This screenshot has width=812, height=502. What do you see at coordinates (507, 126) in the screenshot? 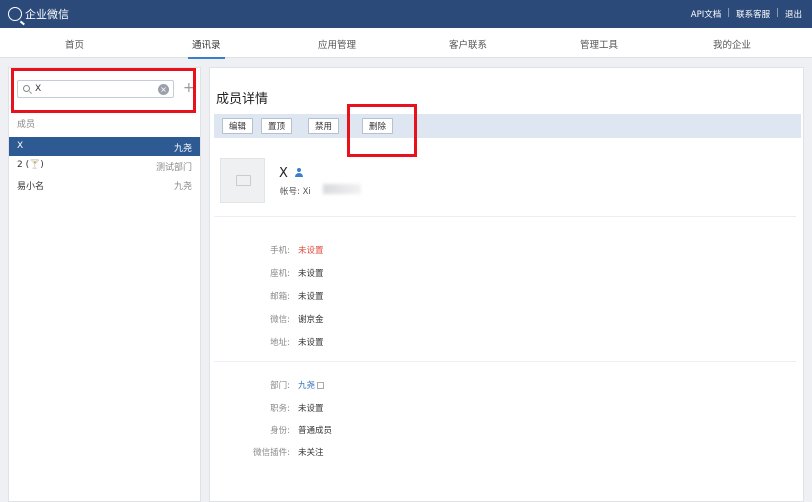
I see `detail-toolbar: 编辑 置顶 禁用 删除` at bounding box center [507, 126].